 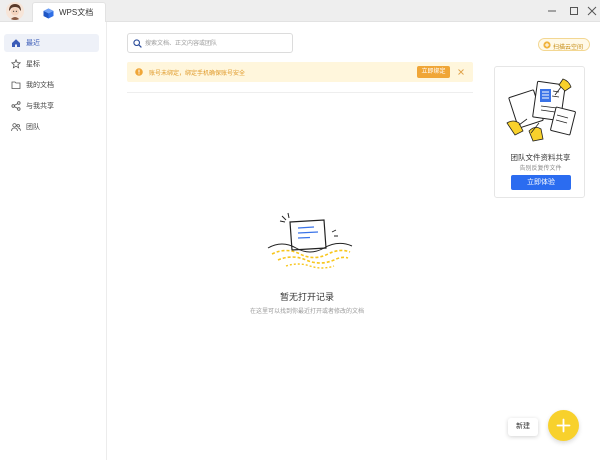 I want to click on star-icon, so click(x=16, y=64).